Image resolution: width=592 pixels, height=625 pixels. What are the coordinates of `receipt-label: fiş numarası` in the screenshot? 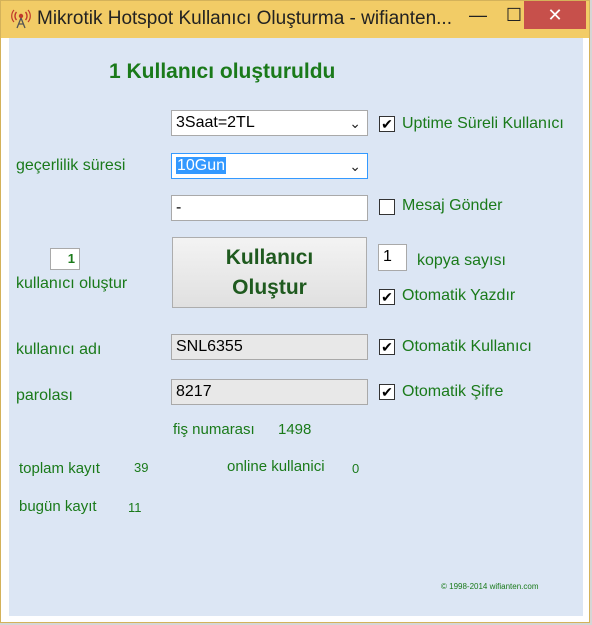 It's located at (214, 429).